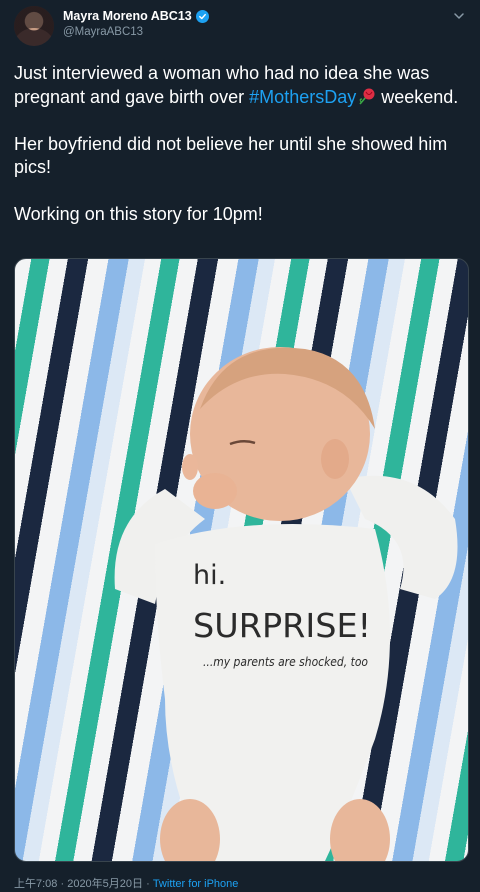 This screenshot has width=480, height=892. I want to click on tweet-meta: 上午7:08 · 2020年5月20日 · Twitter for iPhone, so click(126, 883).